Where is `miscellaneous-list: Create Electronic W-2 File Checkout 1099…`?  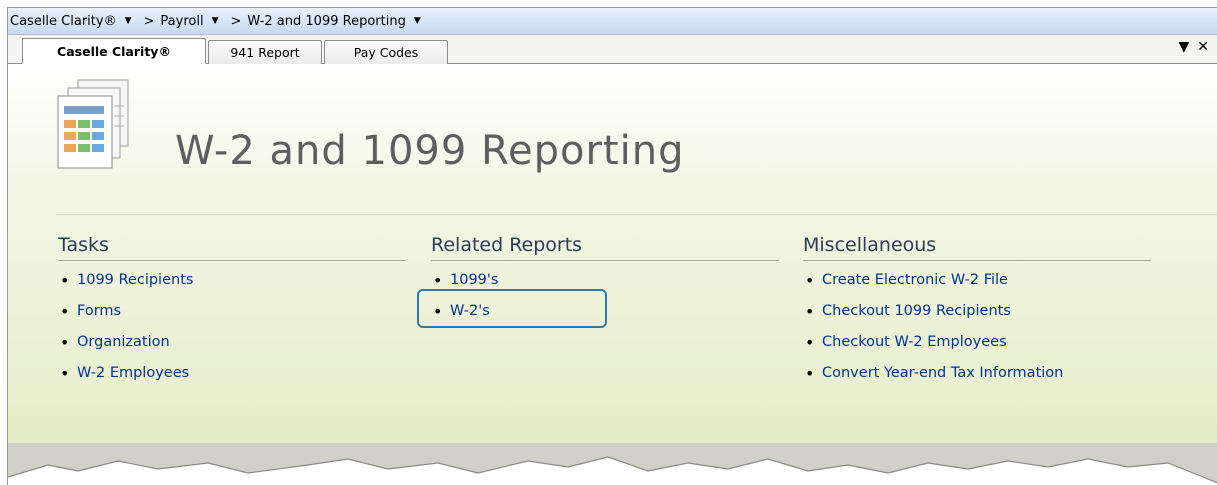 miscellaneous-list: Create Electronic W-2 File Checkout 1099… is located at coordinates (977, 327).